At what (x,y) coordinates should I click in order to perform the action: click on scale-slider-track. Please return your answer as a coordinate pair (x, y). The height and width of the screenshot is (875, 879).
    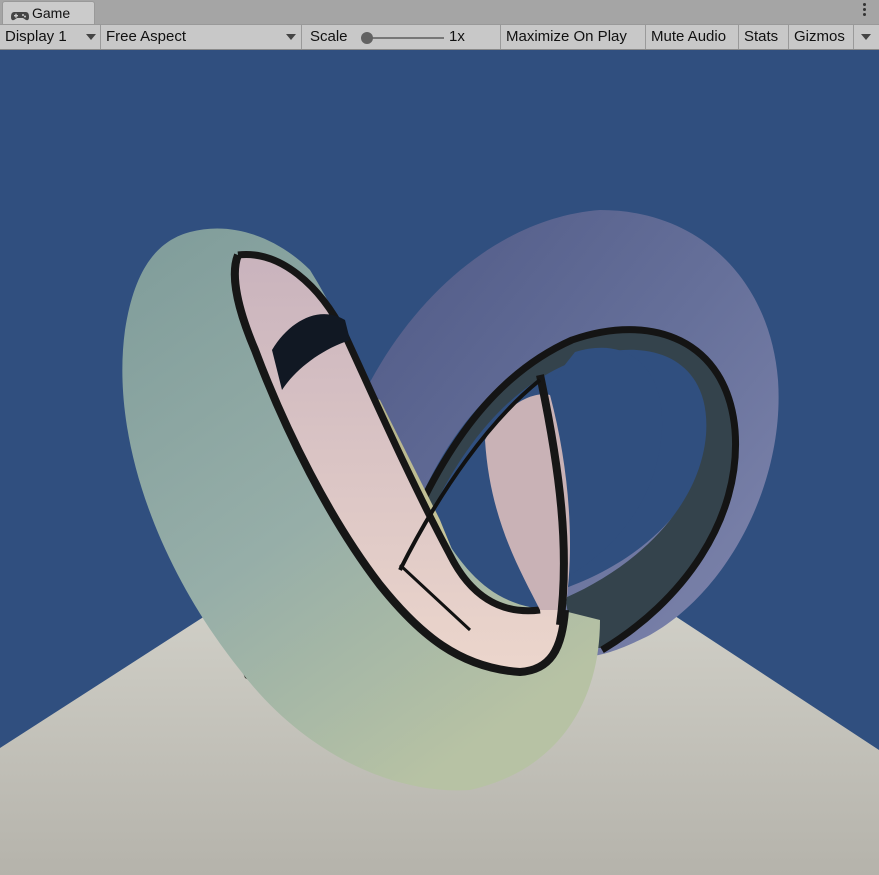
    Looking at the image, I should click on (404, 38).